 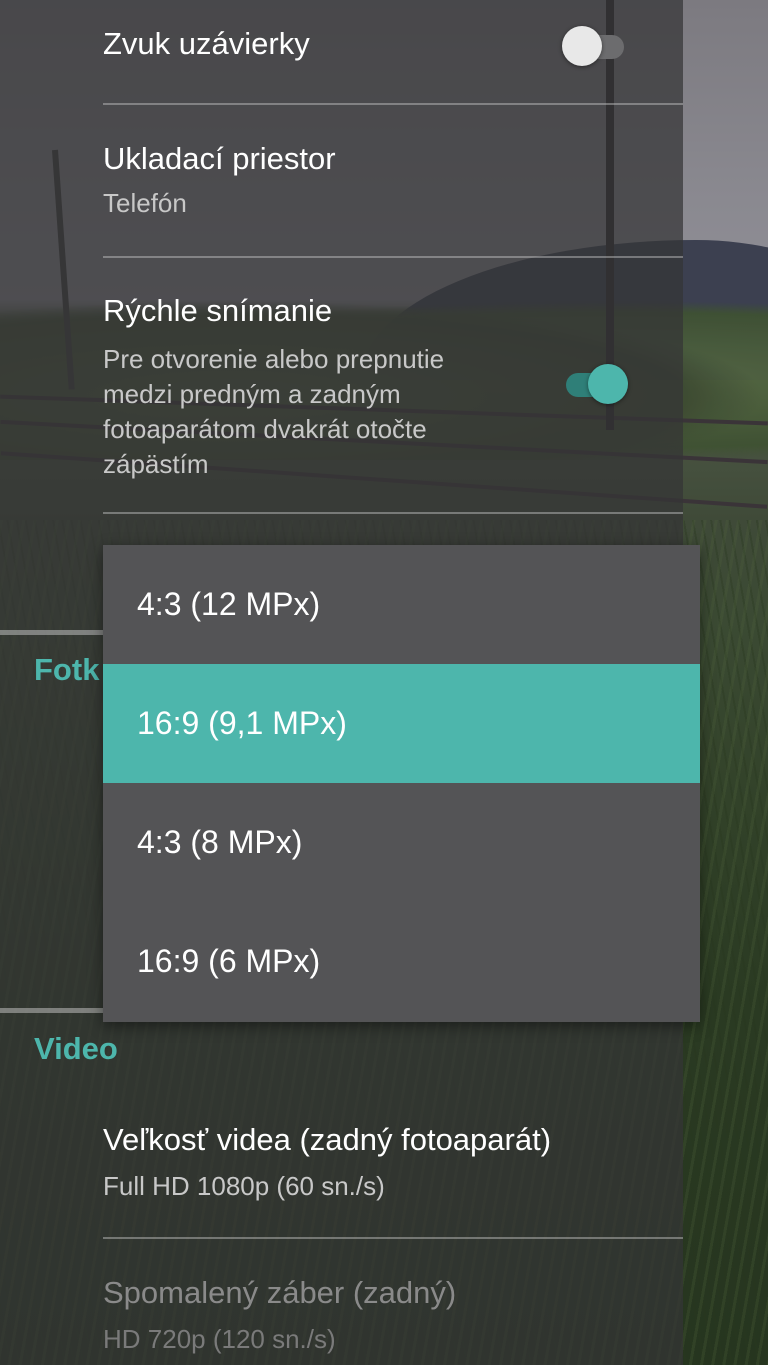 I want to click on slow-motion-summary: HD 720p (120 sn./s), so click(x=219, y=1339).